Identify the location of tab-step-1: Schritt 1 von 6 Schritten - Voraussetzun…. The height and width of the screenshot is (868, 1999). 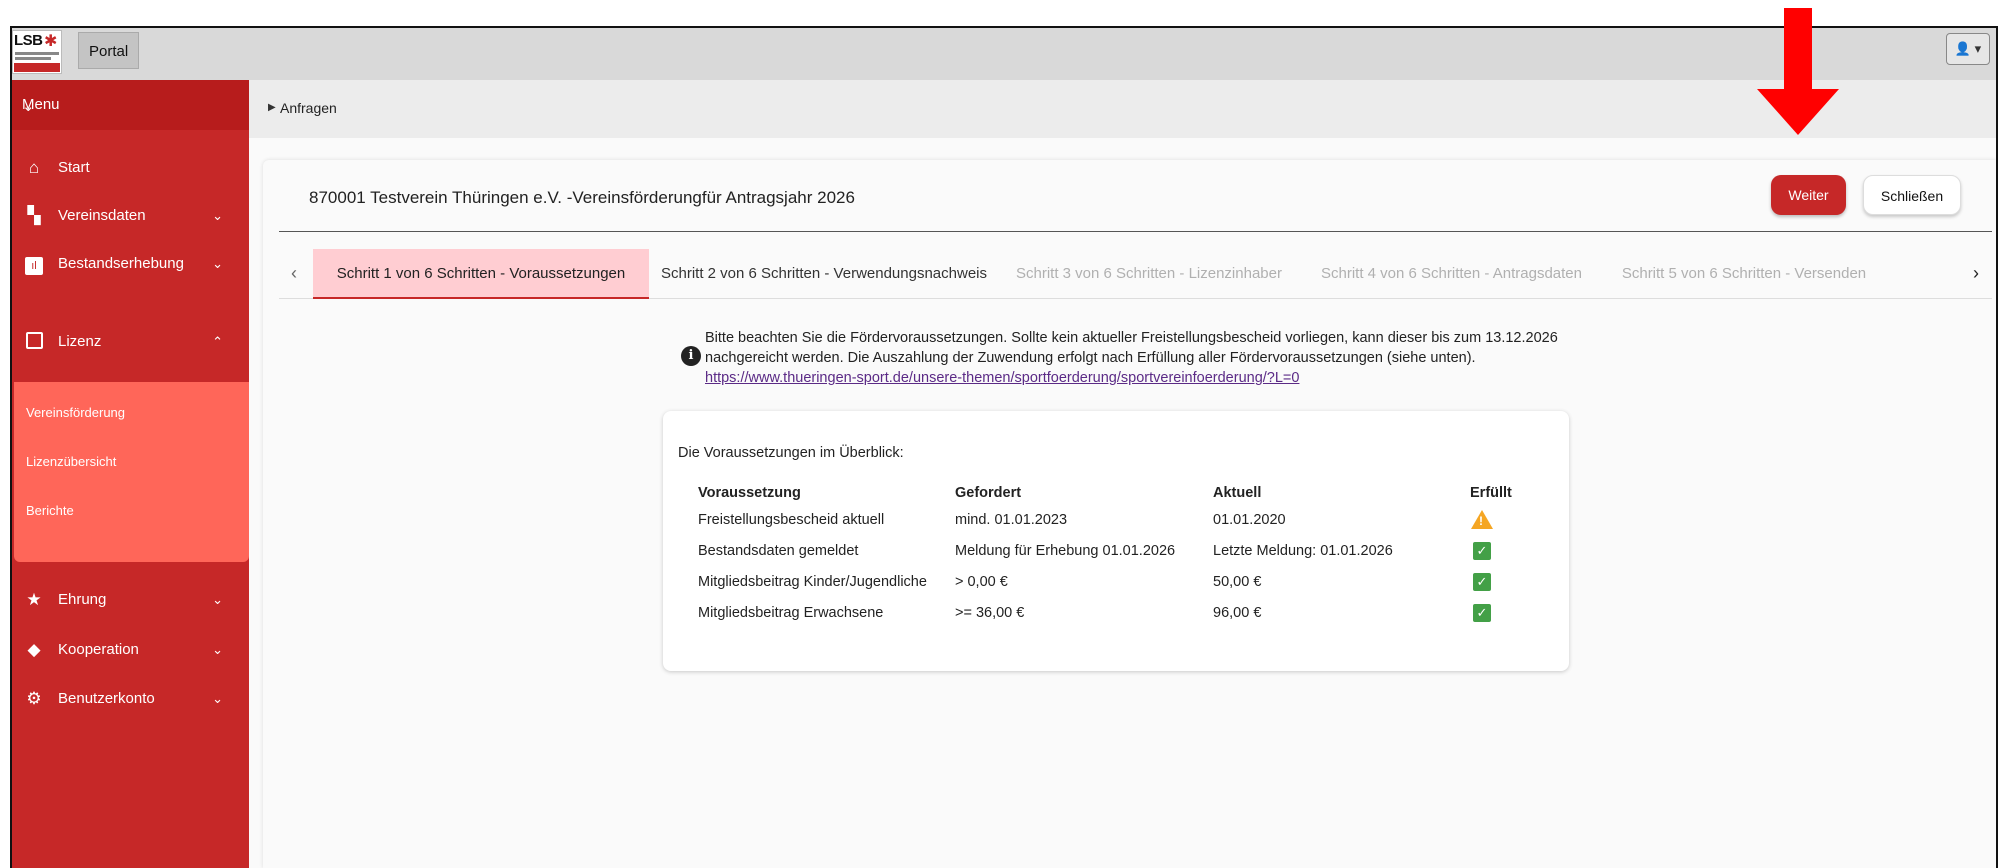
(481, 274).